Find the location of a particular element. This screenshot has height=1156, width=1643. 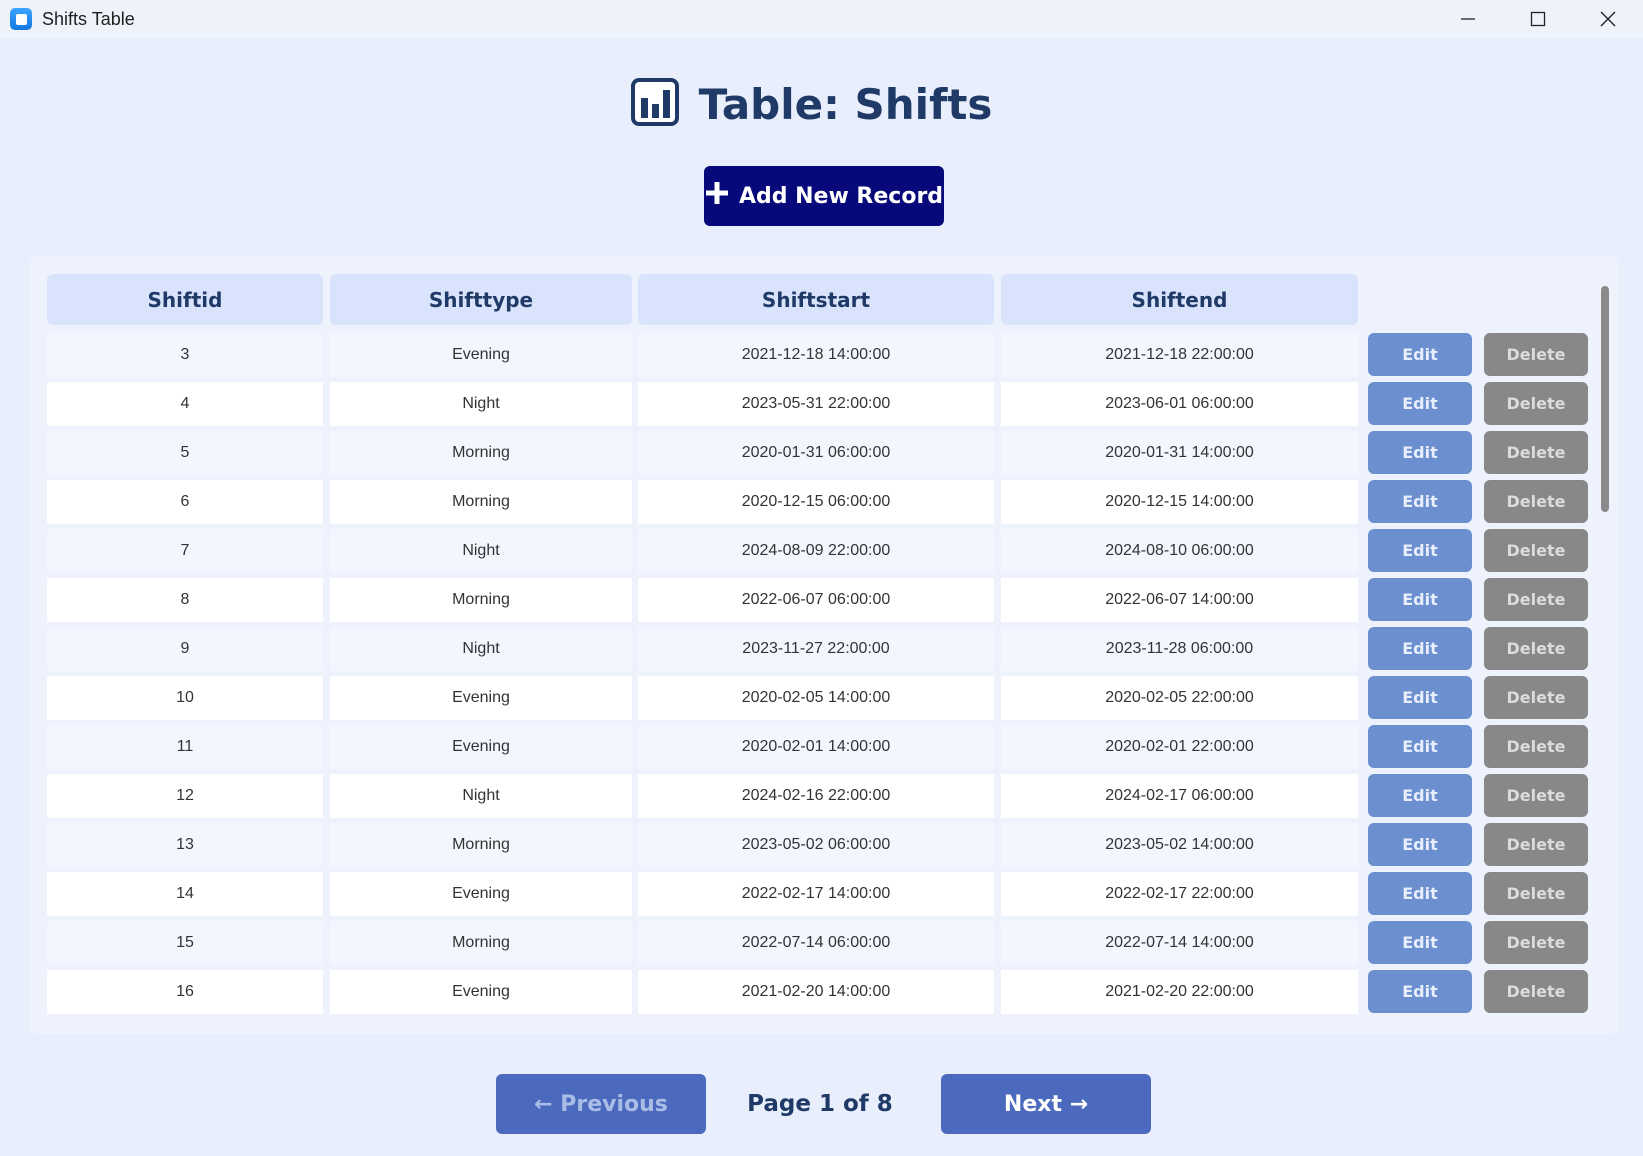

cell-shiftid: 4 is located at coordinates (185, 404).